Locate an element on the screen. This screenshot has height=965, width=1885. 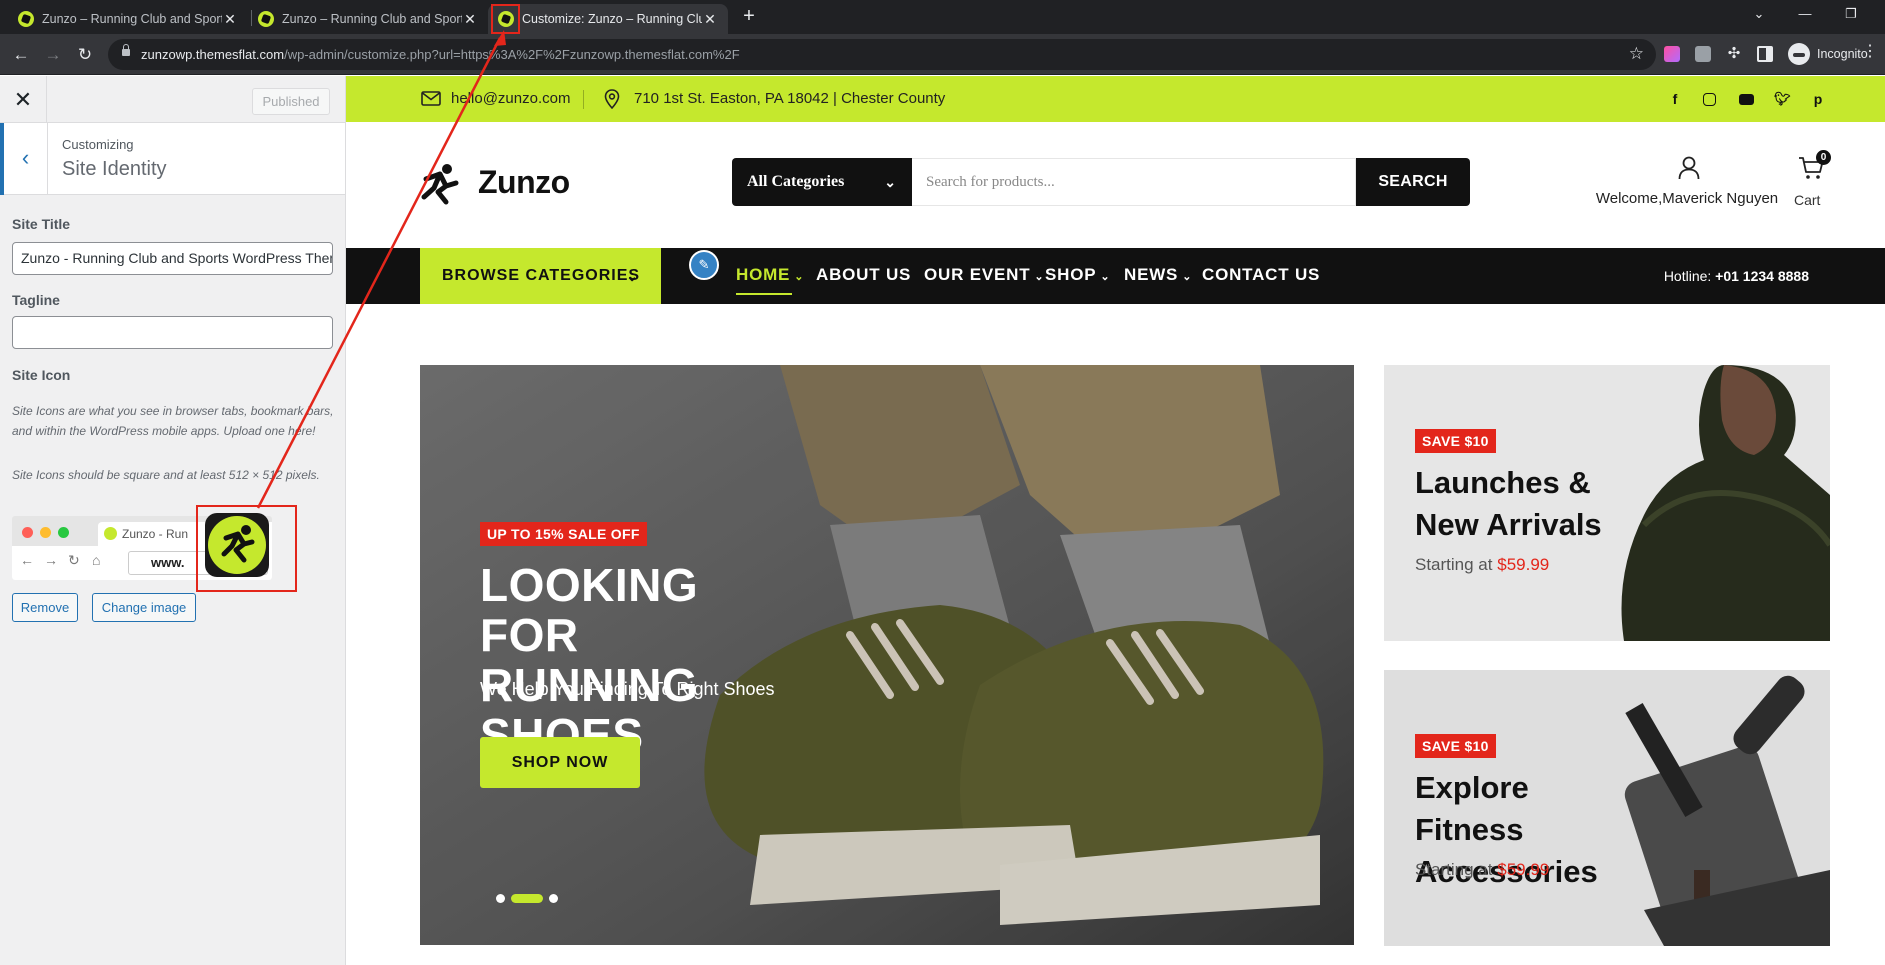
nav-item-news: NEWS ⌄ is located at coordinates (1158, 275).